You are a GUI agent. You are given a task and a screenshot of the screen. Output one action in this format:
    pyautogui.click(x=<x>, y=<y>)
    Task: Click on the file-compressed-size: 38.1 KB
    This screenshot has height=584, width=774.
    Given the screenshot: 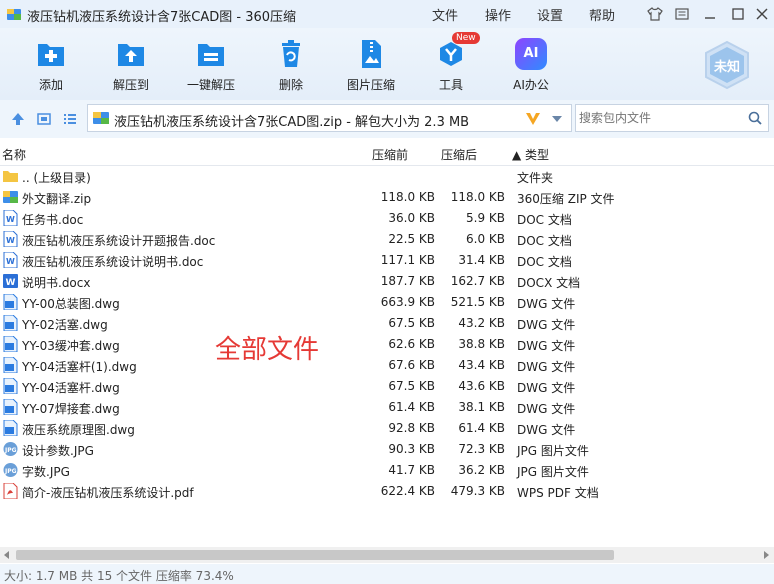 What is the action you would take?
    pyautogui.click(x=481, y=407)
    